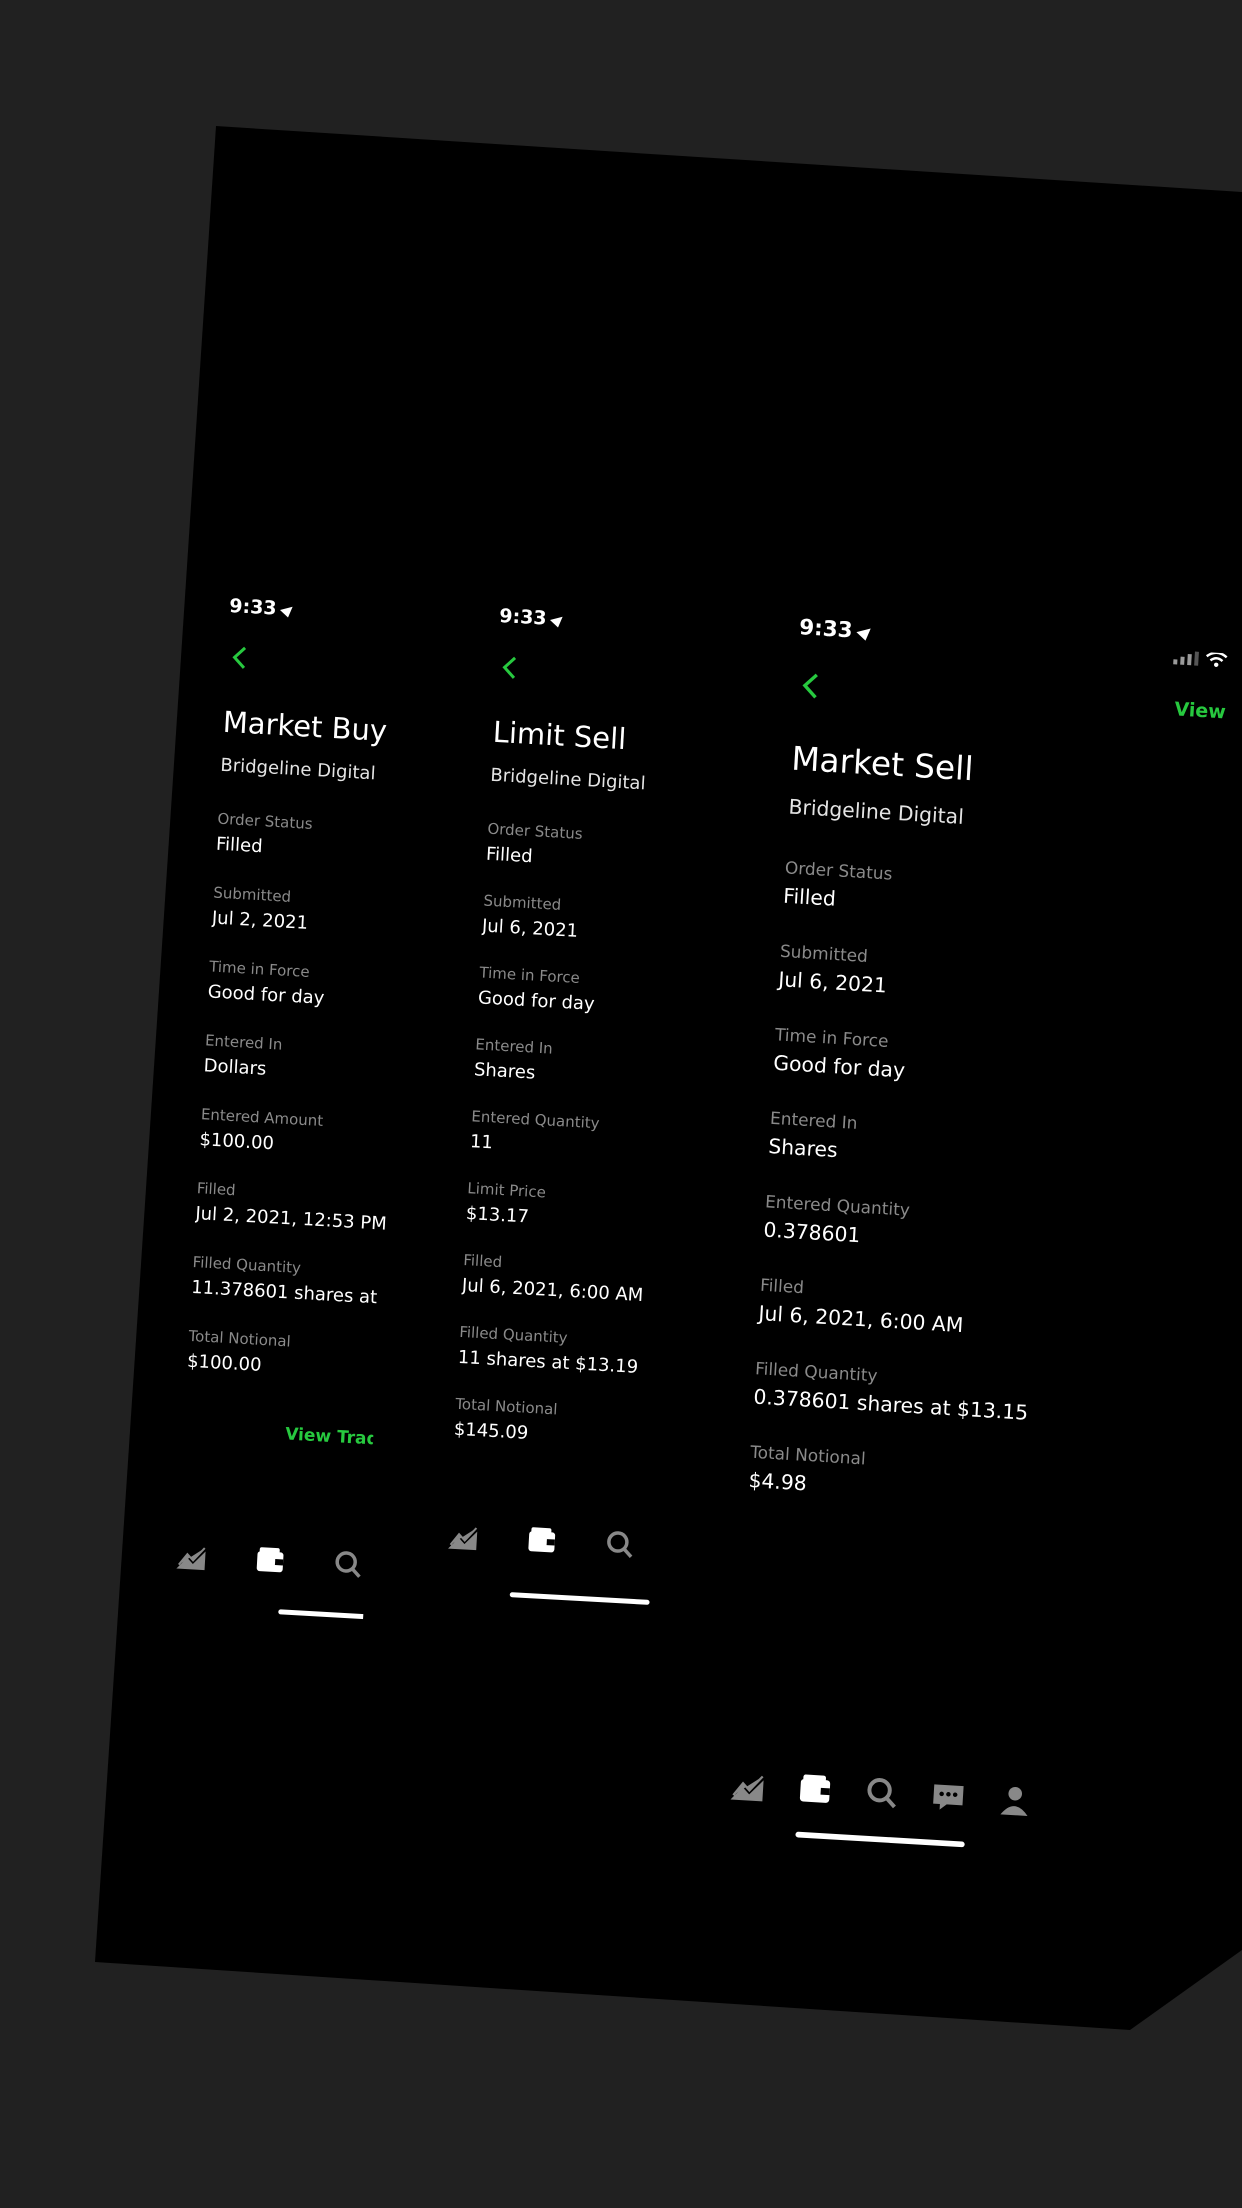  What do you see at coordinates (243, 1055) in the screenshot?
I see `field-entered-in: Entered In Dollars` at bounding box center [243, 1055].